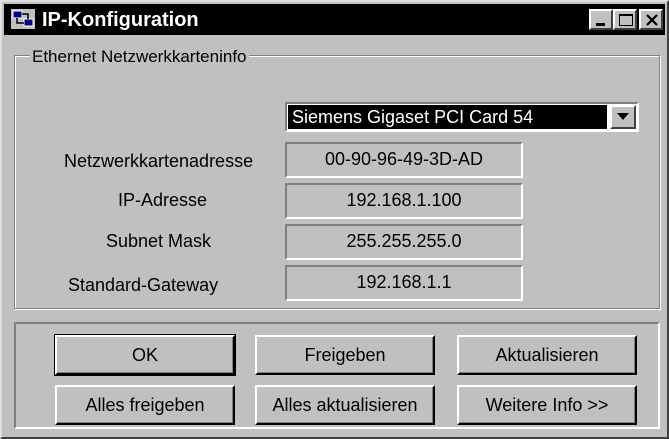  I want to click on close-button, so click(651, 19).